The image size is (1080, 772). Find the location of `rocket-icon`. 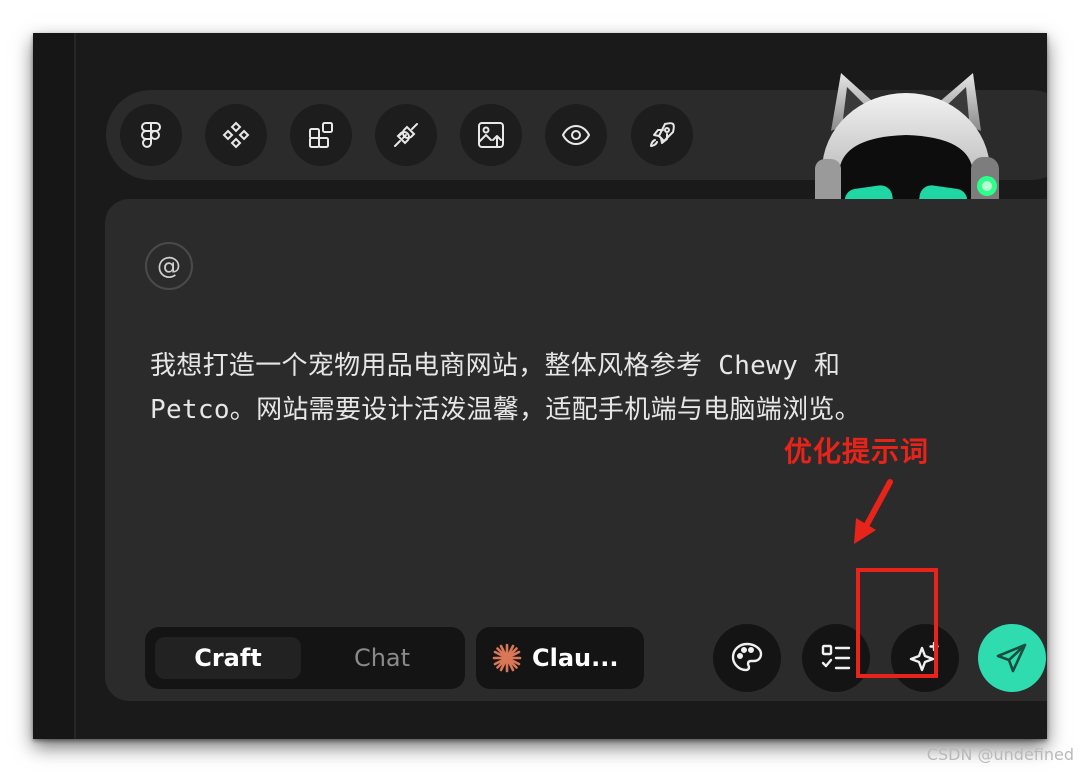

rocket-icon is located at coordinates (662, 134).